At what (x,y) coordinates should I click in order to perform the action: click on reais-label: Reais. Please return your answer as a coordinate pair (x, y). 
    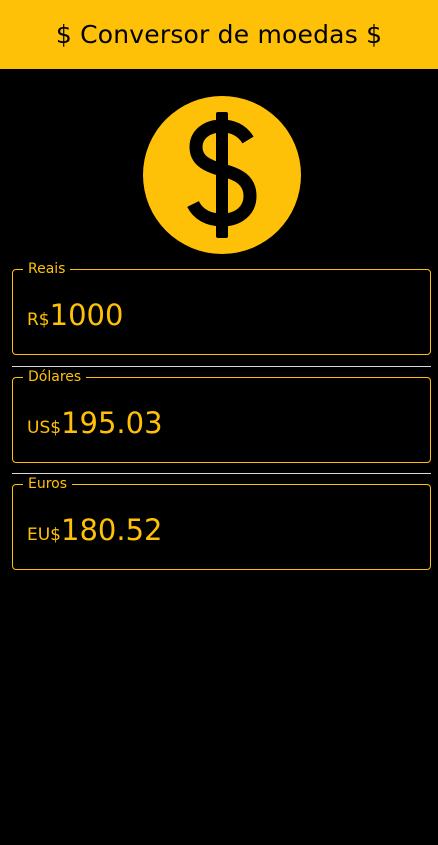
    Looking at the image, I should click on (47, 269).